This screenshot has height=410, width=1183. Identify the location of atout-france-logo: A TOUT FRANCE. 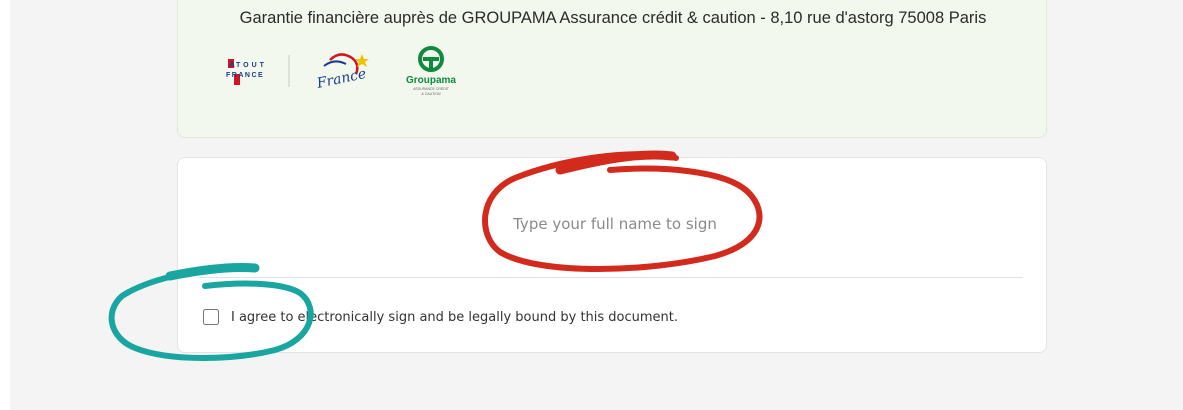
(258, 71).